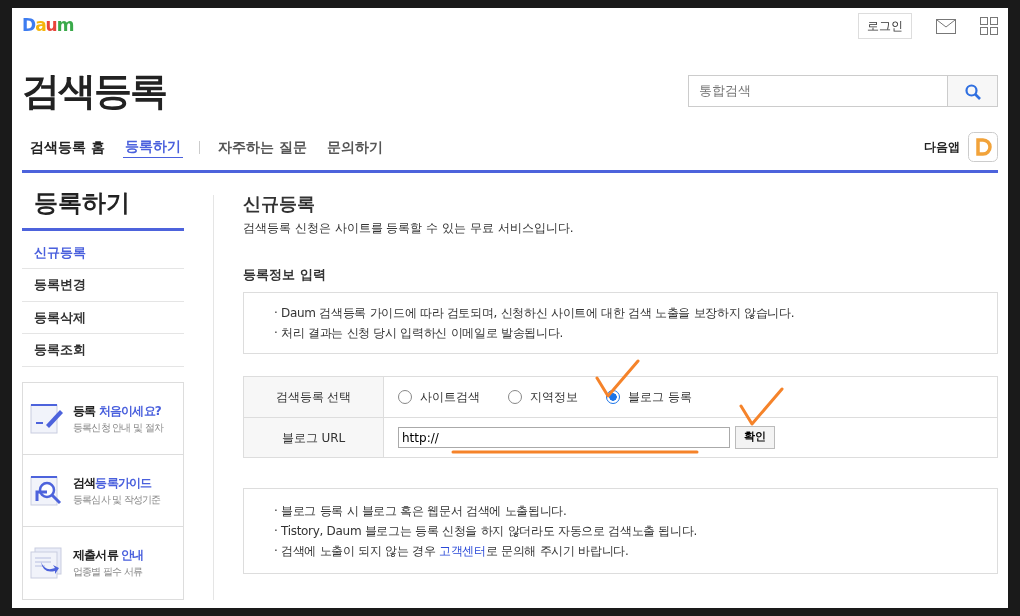 The image size is (1020, 616). I want to click on radio-option: 지역정보, so click(543, 397).